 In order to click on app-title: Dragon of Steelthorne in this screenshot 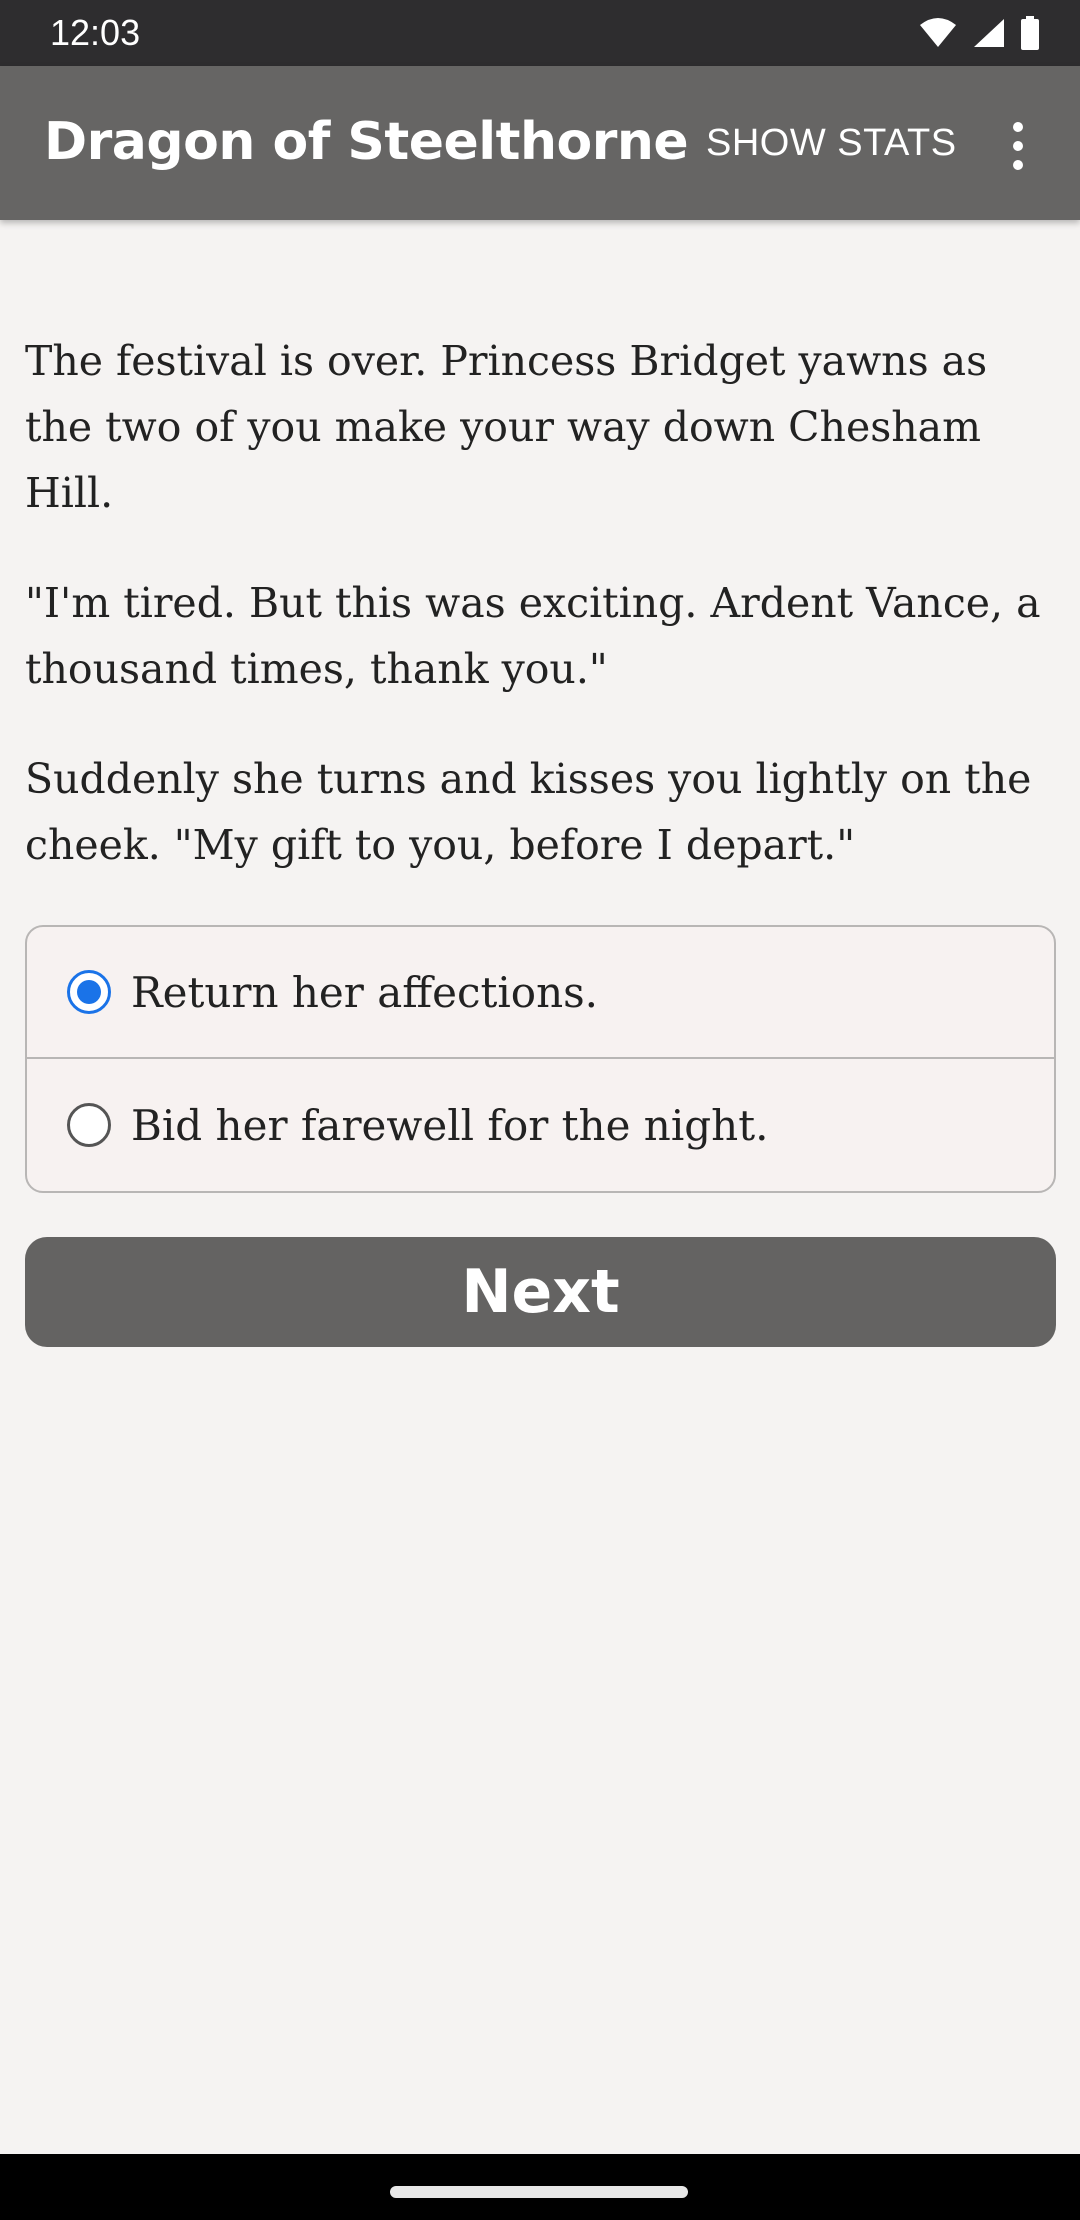, I will do `click(366, 142)`.